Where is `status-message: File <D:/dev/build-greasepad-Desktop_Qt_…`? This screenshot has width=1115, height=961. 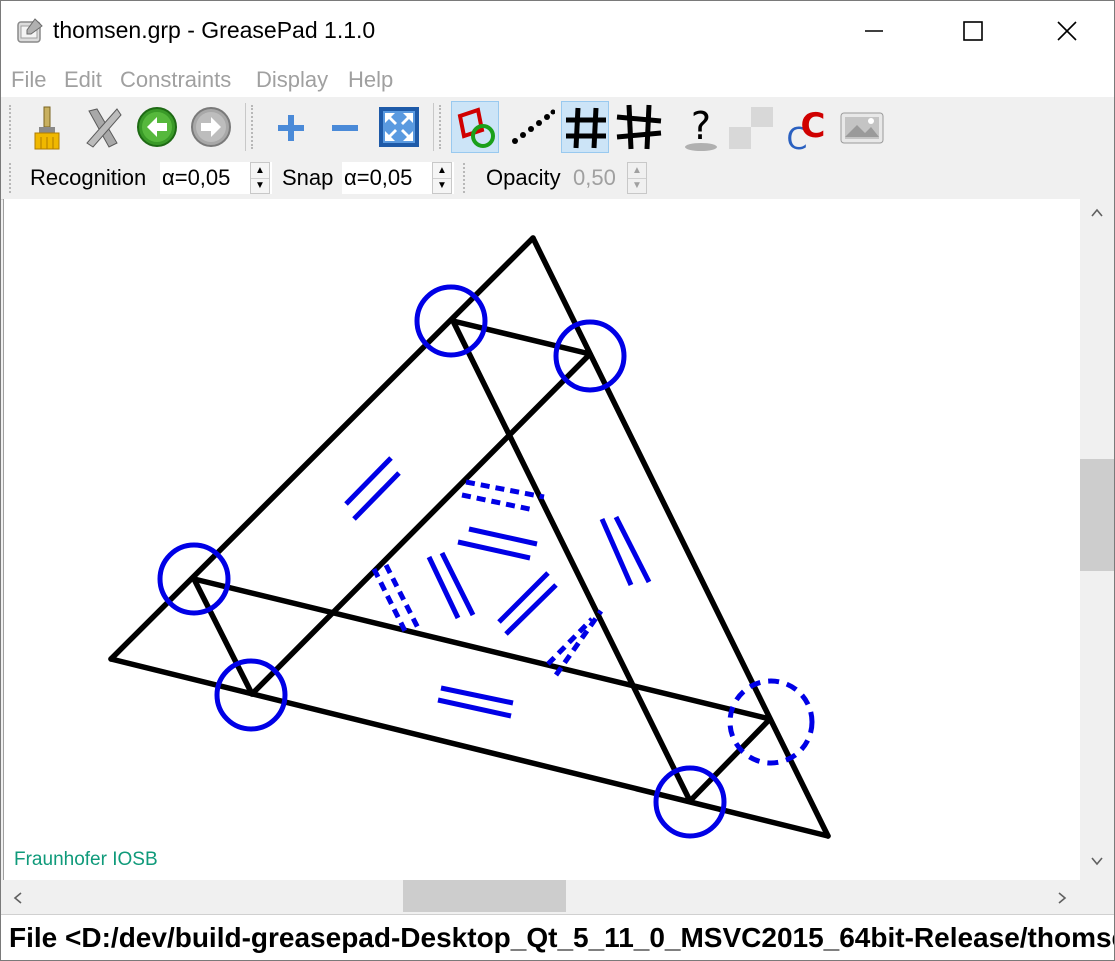 status-message: File <D:/dev/build-greasepad-Desktop_Qt_… is located at coordinates (561, 937).